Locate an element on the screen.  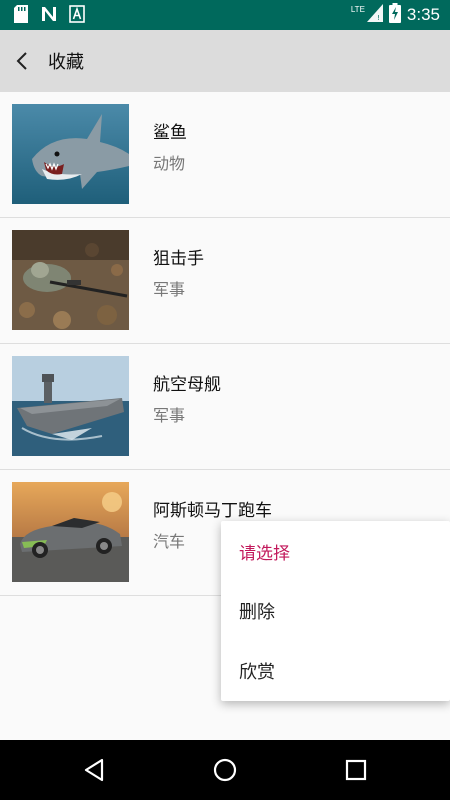
navigation-bar is located at coordinates (225, 770).